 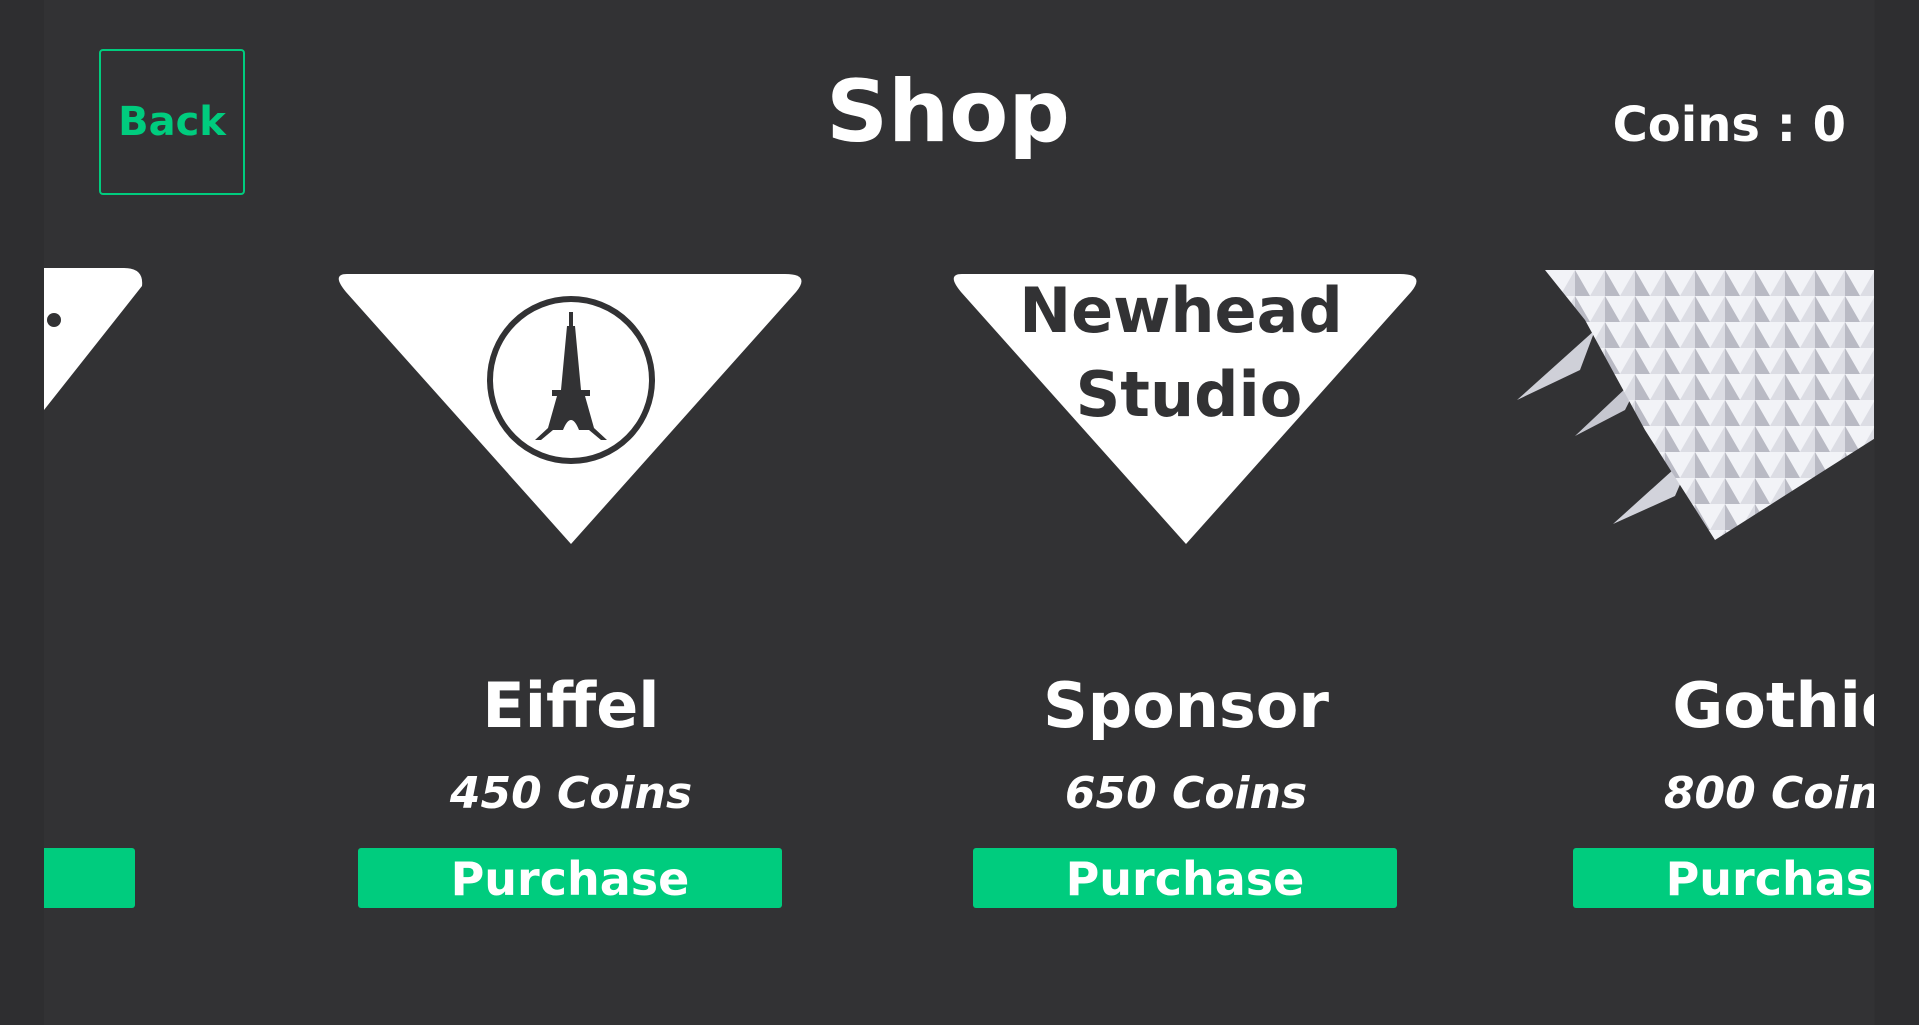 I want to click on eiffel-emblem, so click(x=570, y=409).